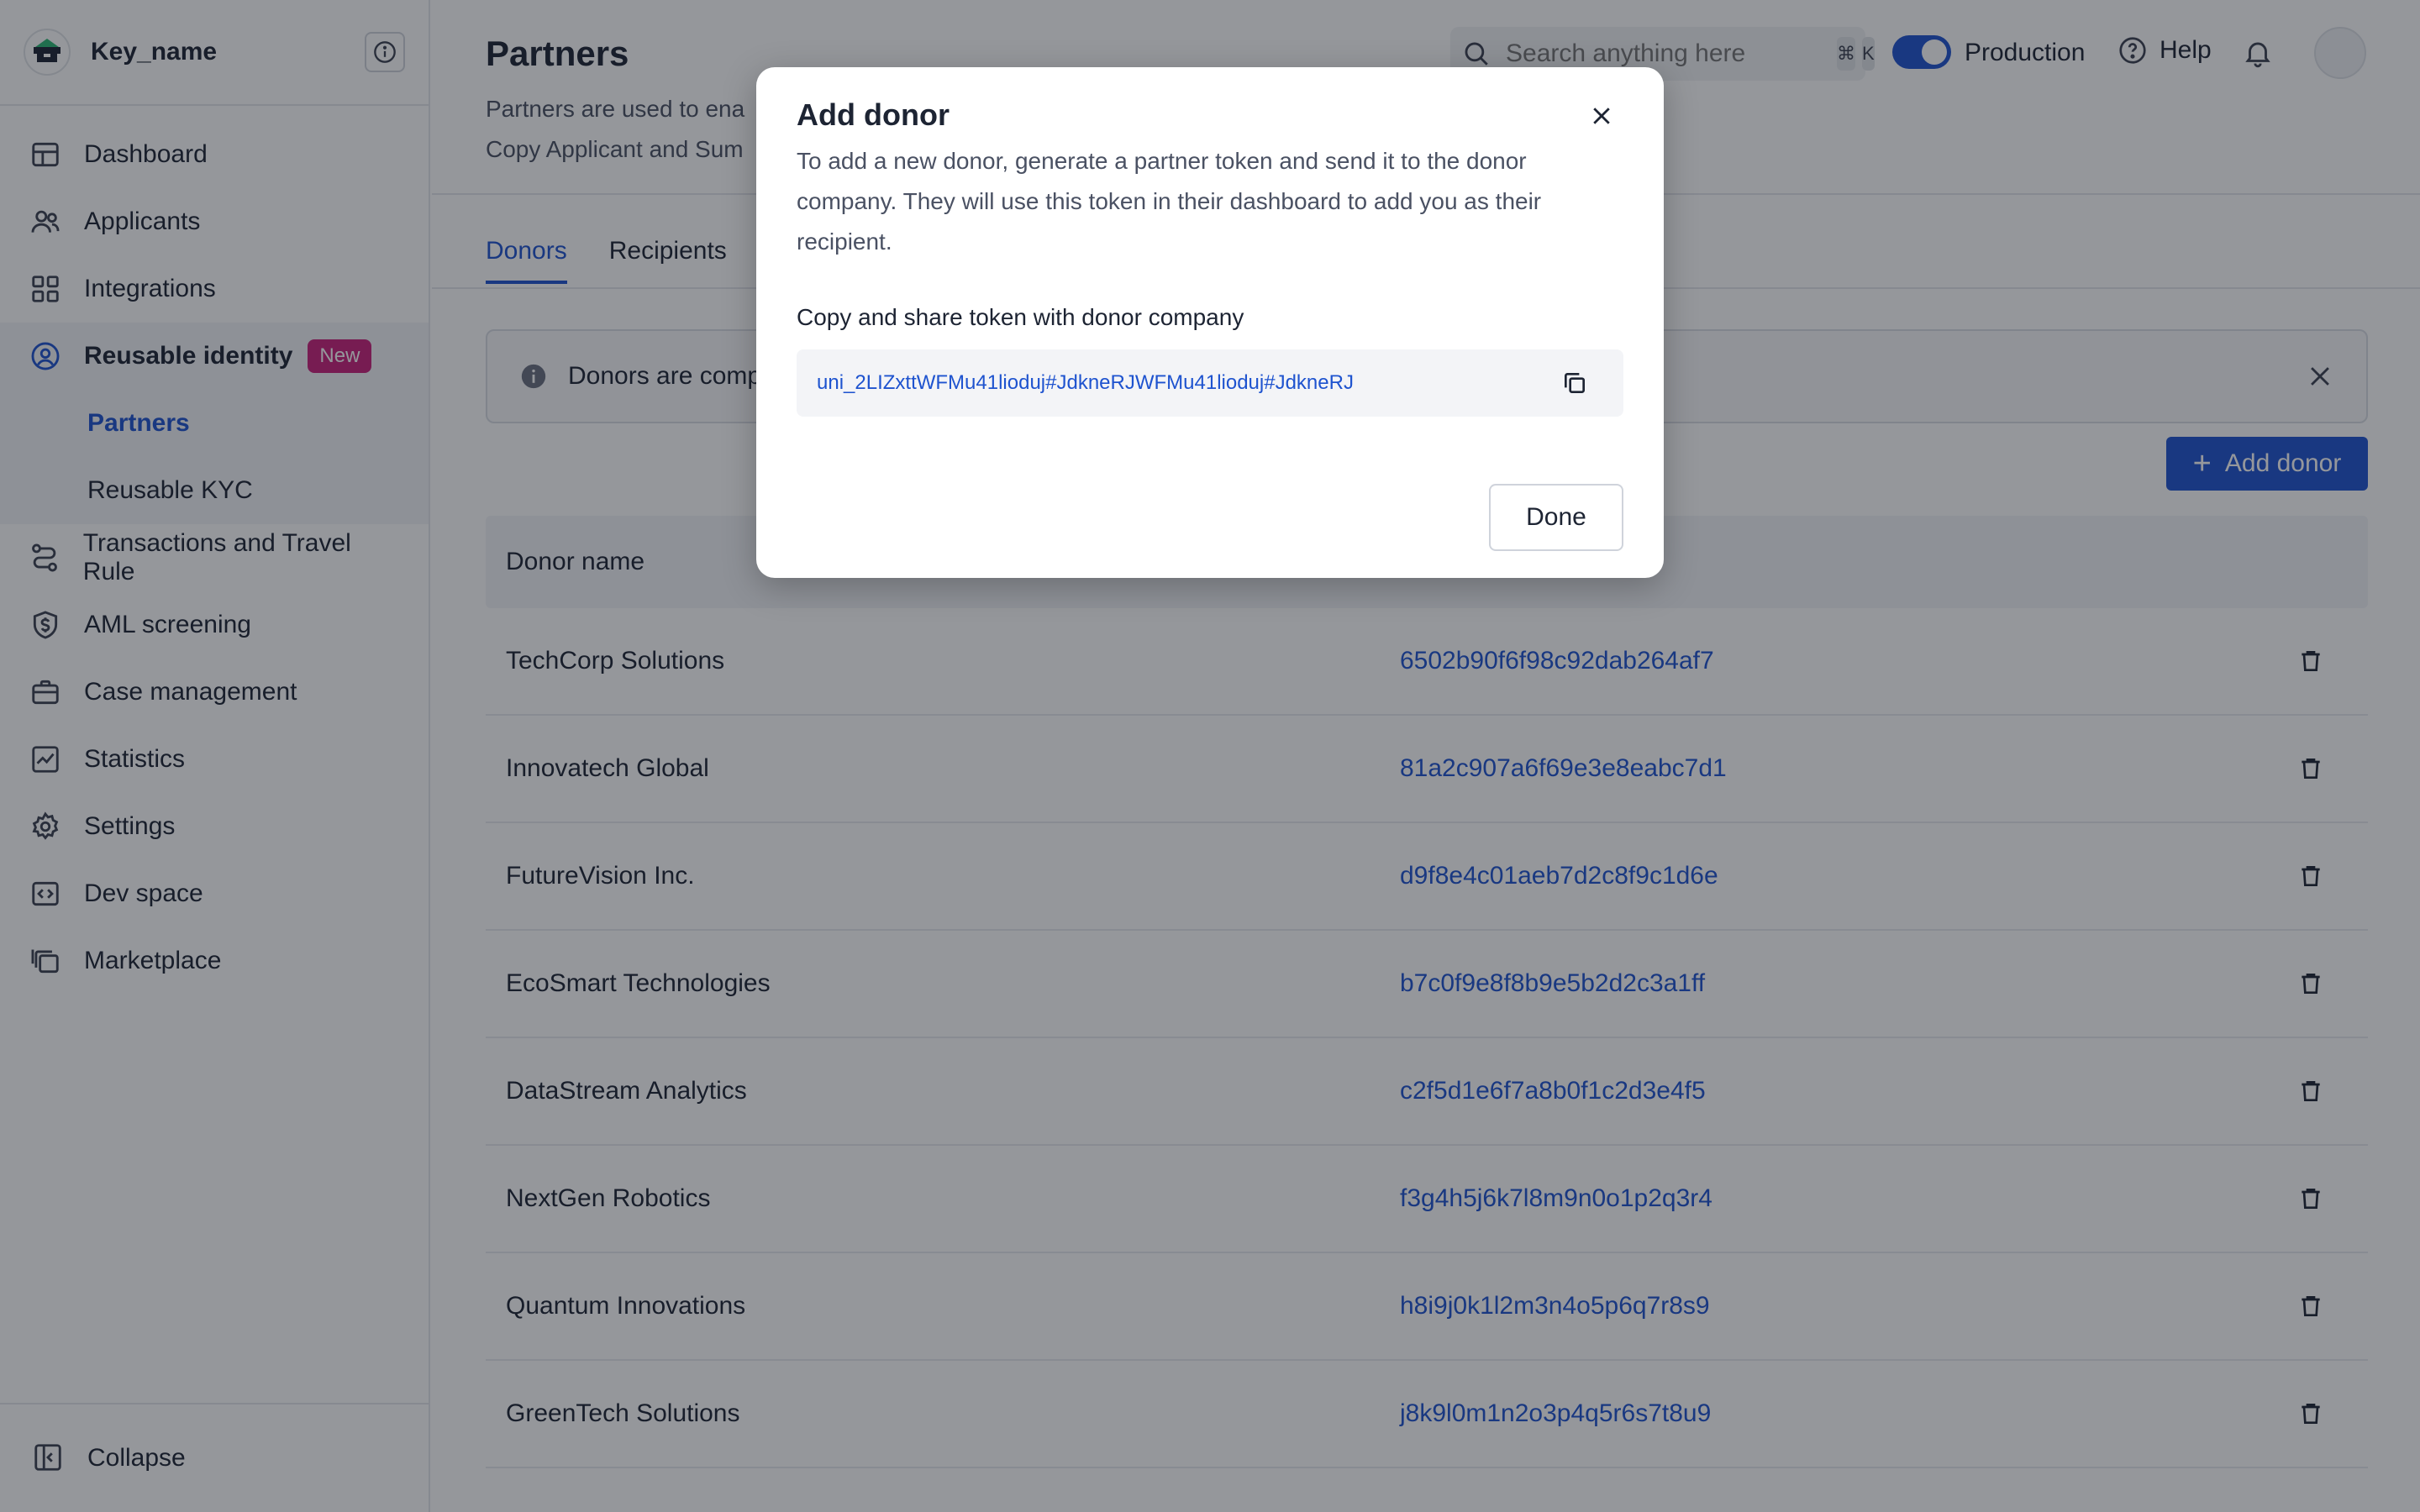 Image resolution: width=2420 pixels, height=1512 pixels. Describe the element at coordinates (1574, 383) in the screenshot. I see `copy-icon` at that location.